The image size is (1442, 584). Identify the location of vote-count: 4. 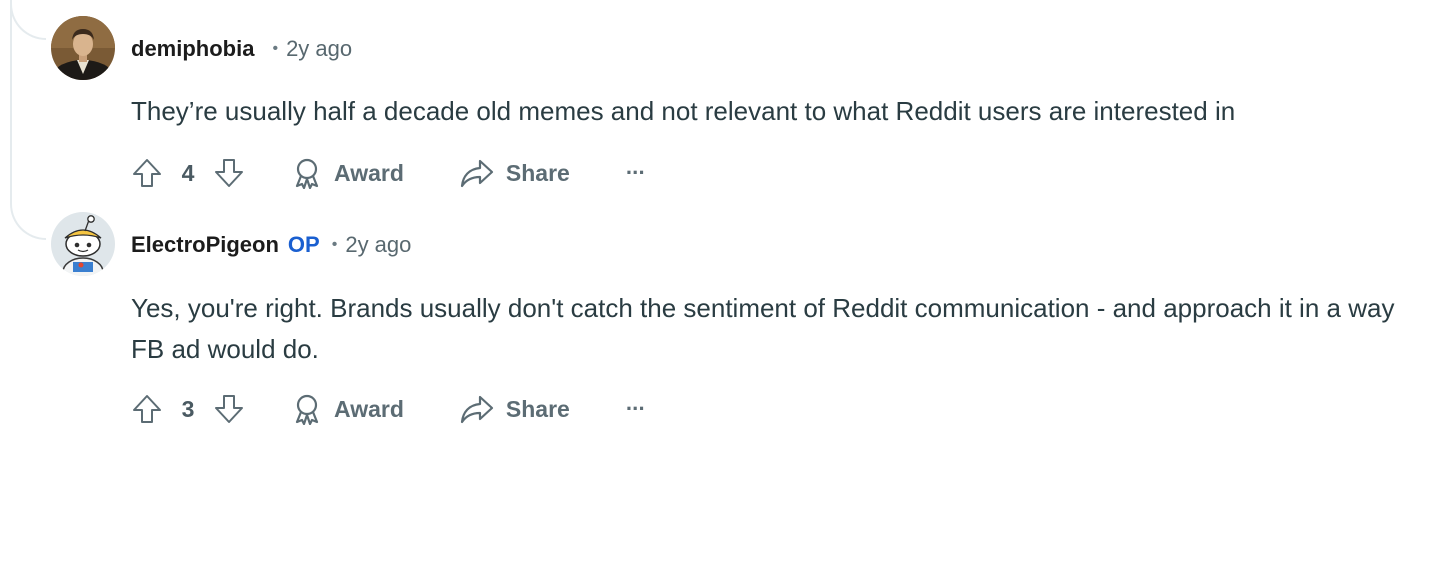
(188, 172).